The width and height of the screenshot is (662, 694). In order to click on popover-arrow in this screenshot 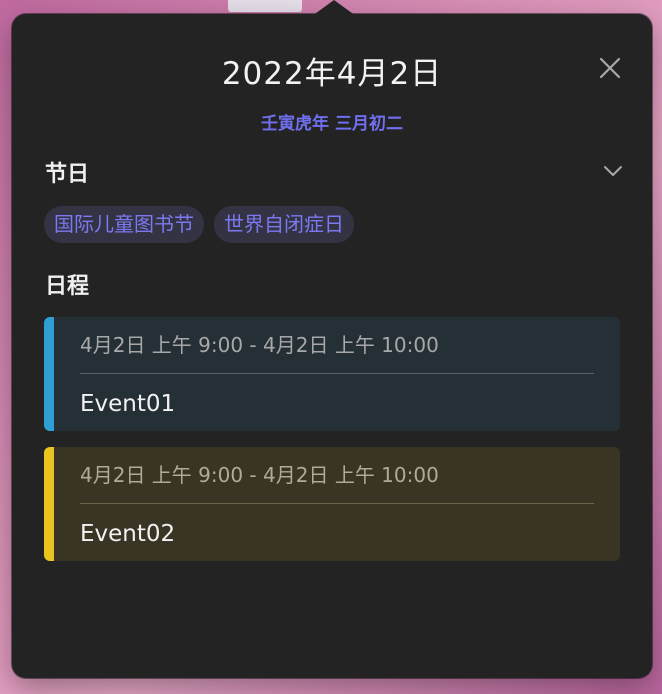, I will do `click(334, 8)`.